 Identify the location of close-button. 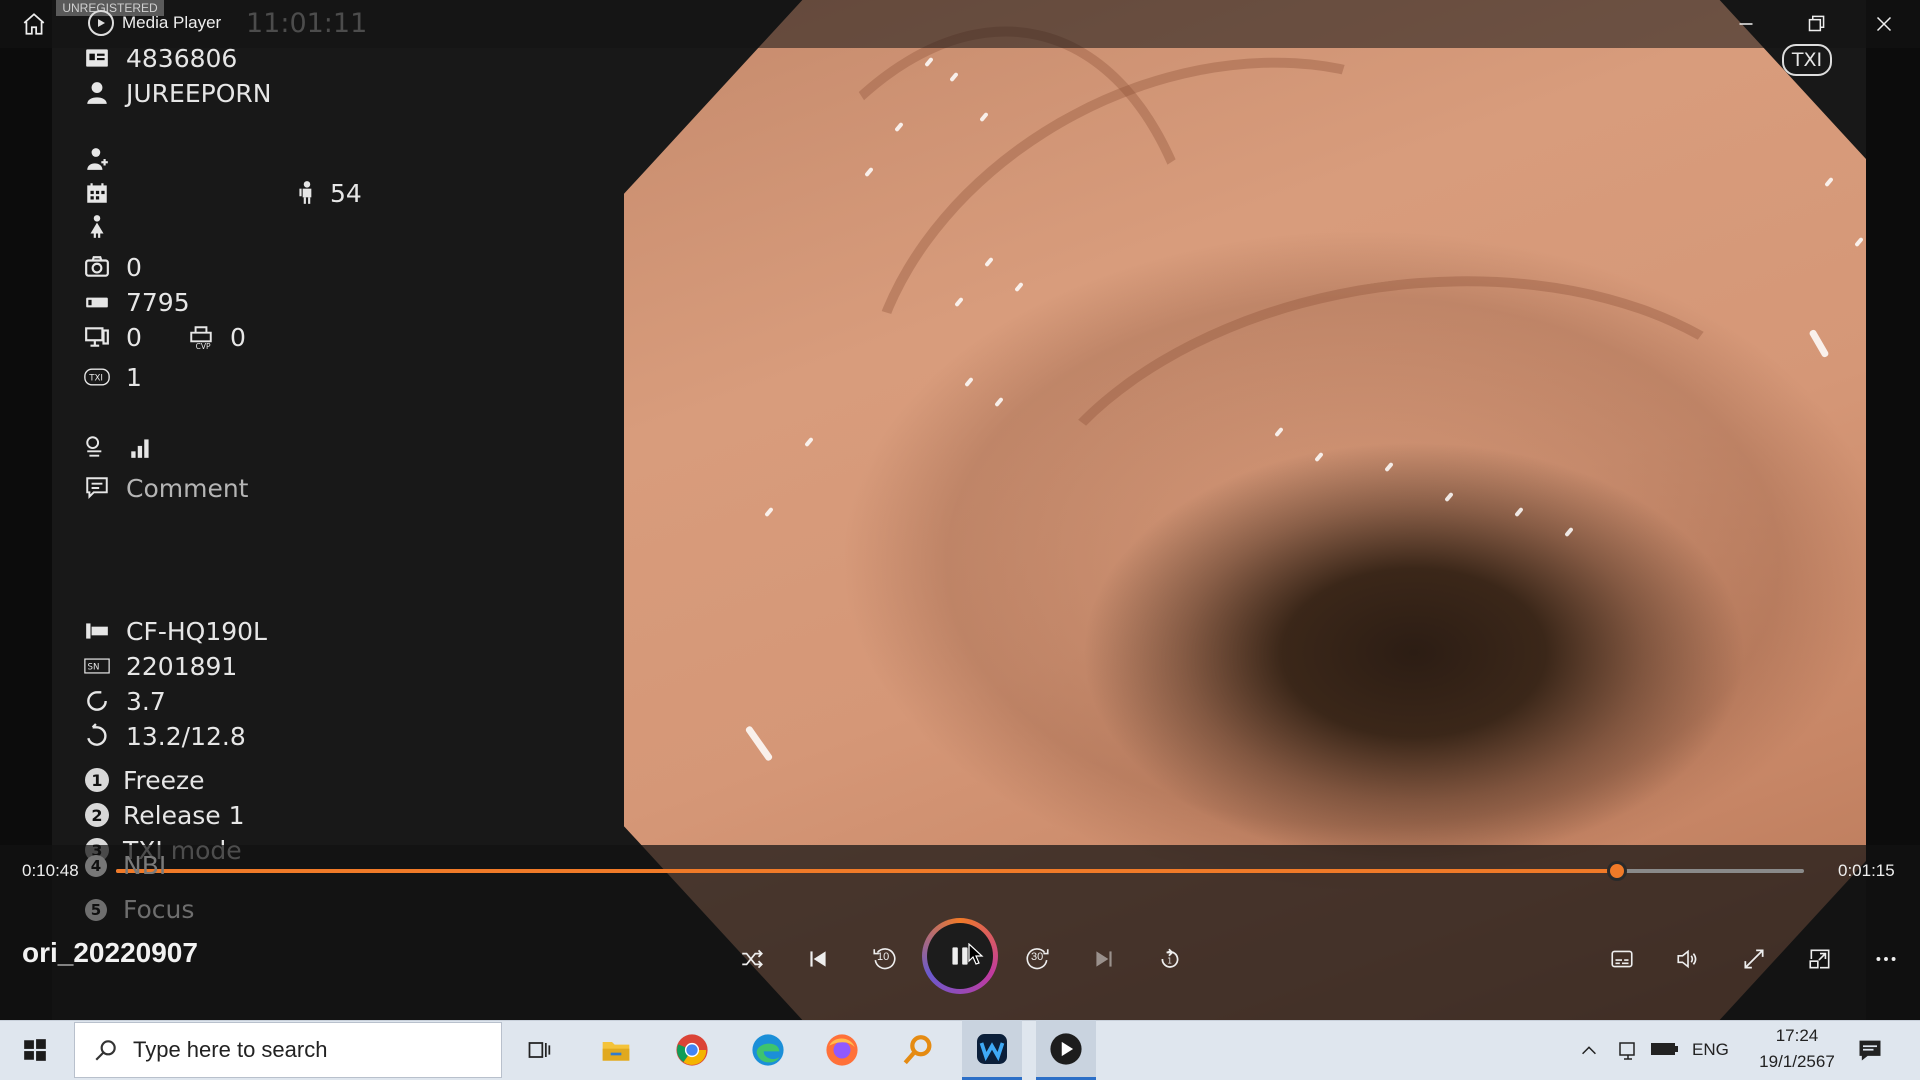
(1884, 24).